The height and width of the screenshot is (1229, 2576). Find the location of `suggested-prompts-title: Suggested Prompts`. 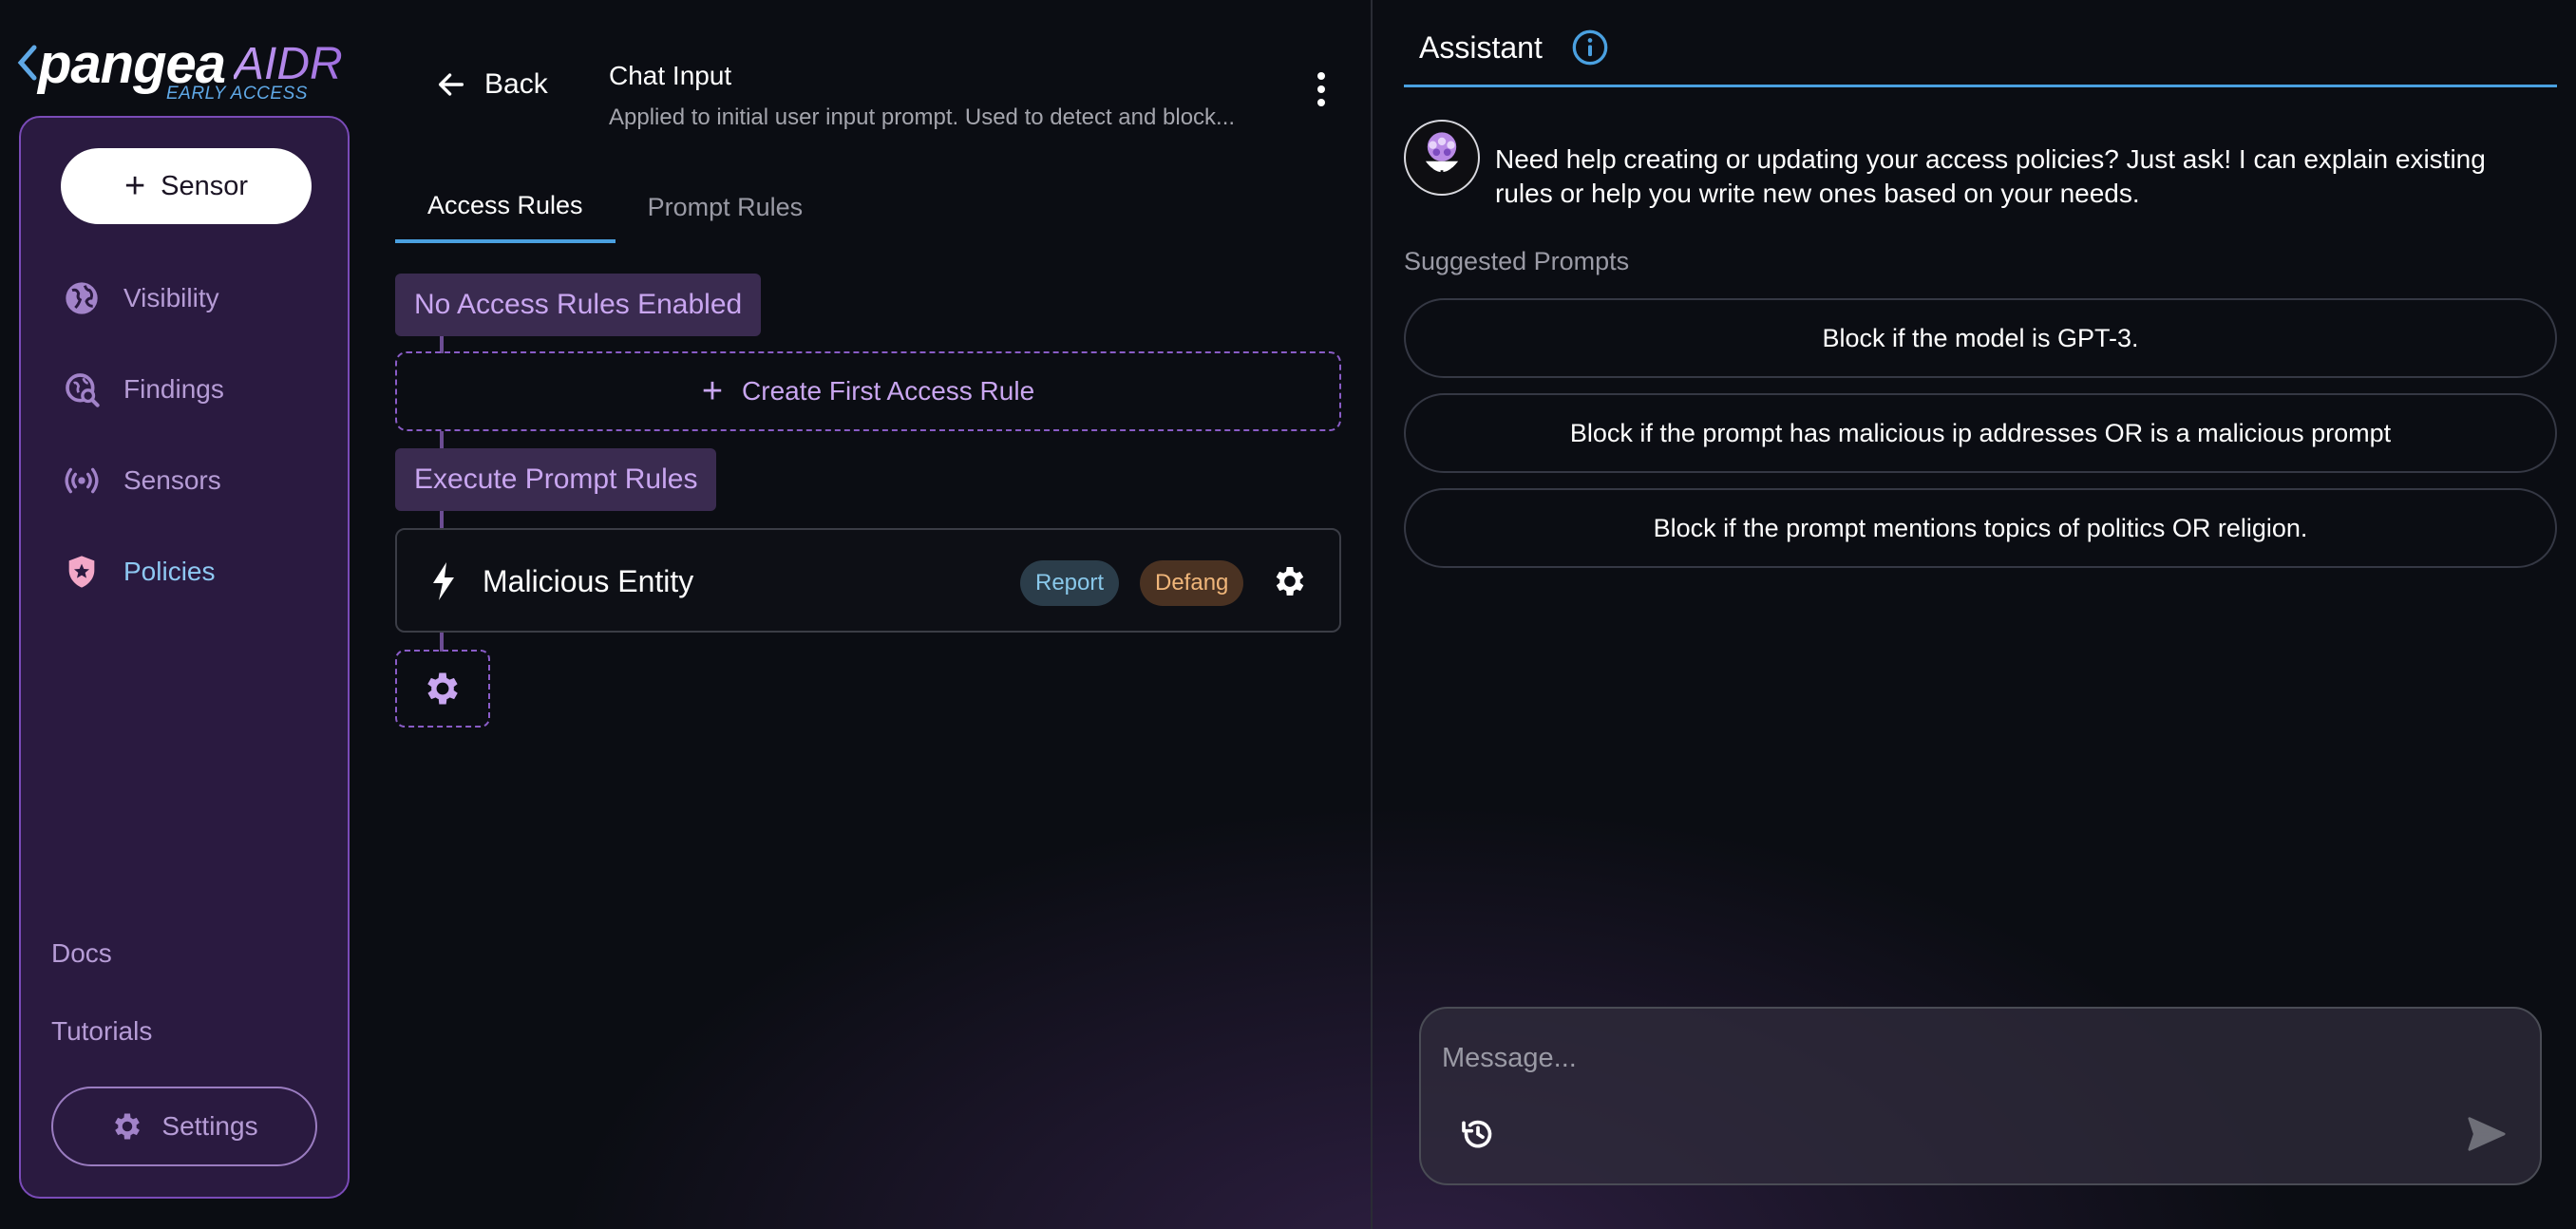

suggested-prompts-title: Suggested Prompts is located at coordinates (1517, 261).